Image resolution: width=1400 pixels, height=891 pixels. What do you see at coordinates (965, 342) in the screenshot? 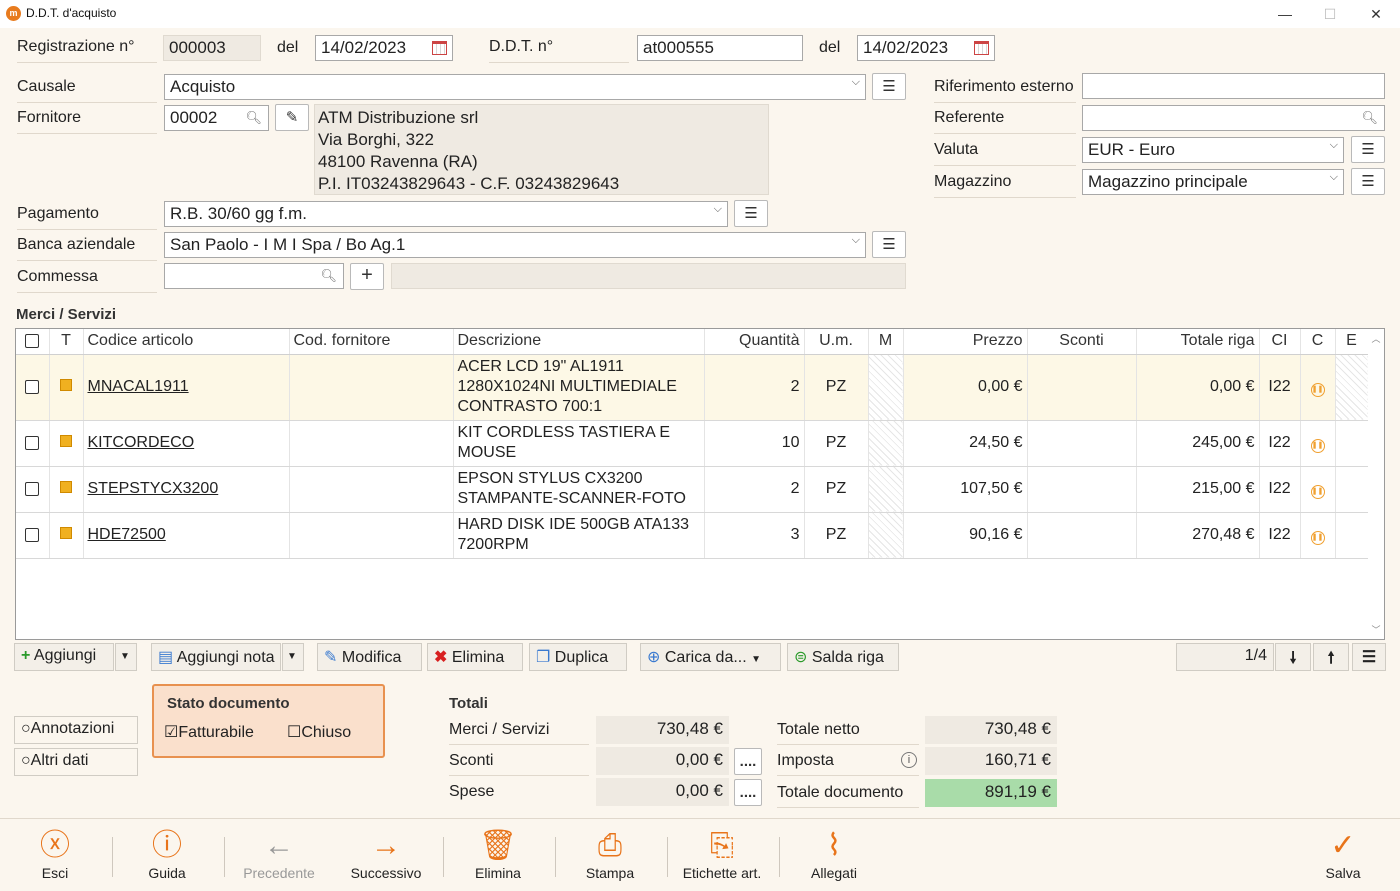
I see `column-header: Prezzo` at bounding box center [965, 342].